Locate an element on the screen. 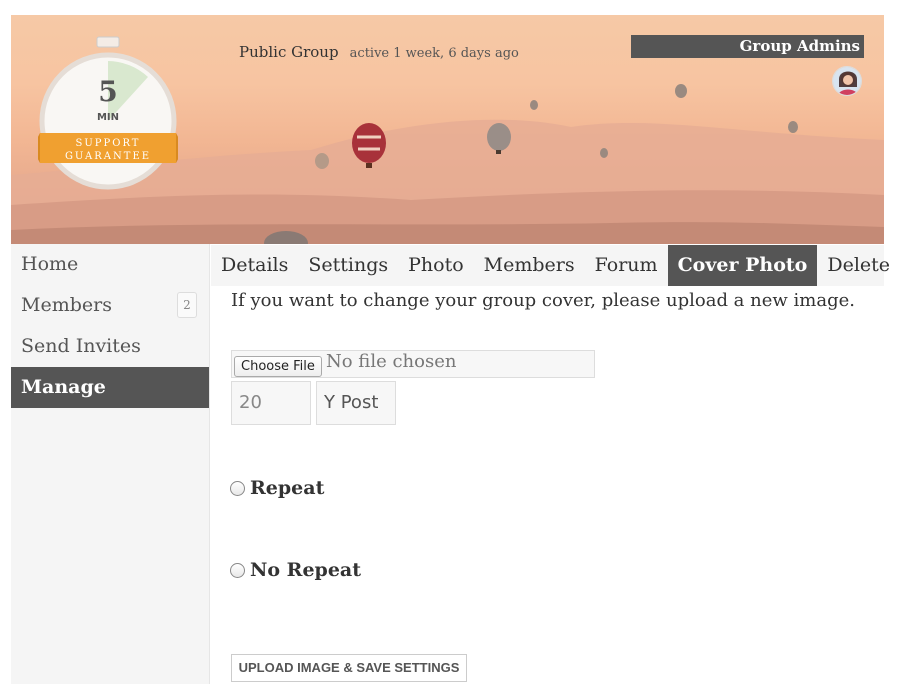 This screenshot has height=693, width=900. upload-save-button: UPLOAD IMAGE & SAVE SETTINGS is located at coordinates (349, 668).